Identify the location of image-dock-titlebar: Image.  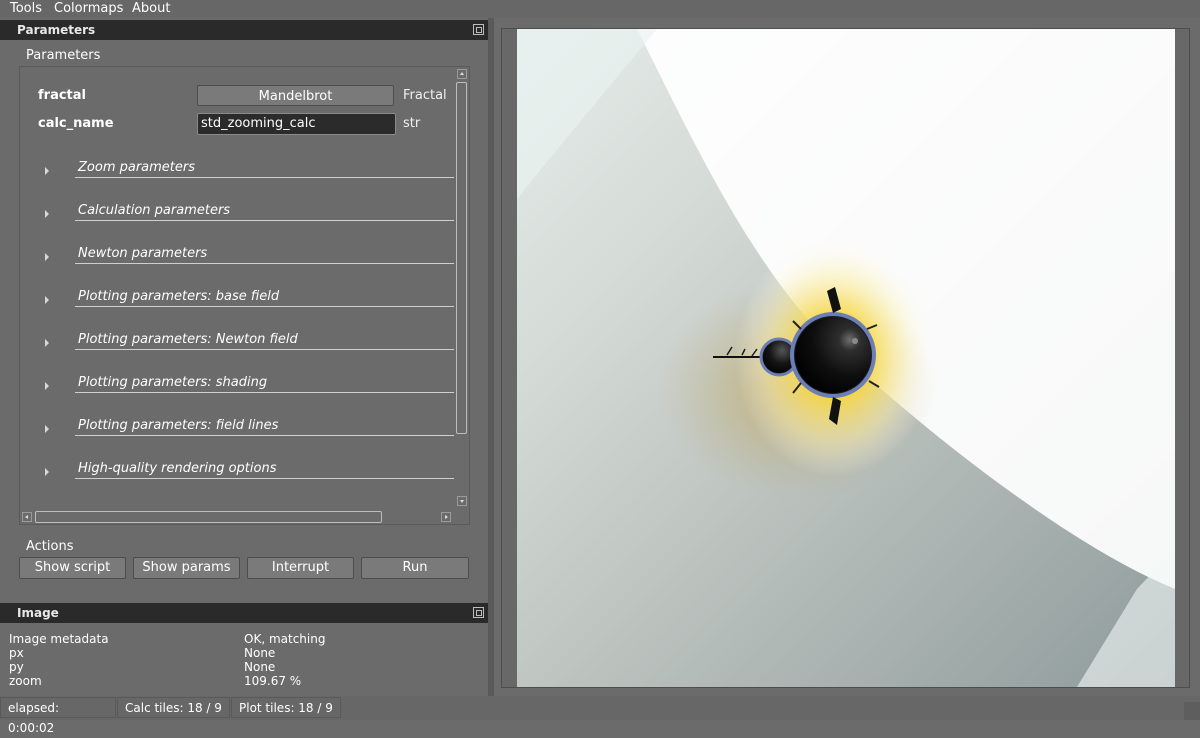
(244, 613).